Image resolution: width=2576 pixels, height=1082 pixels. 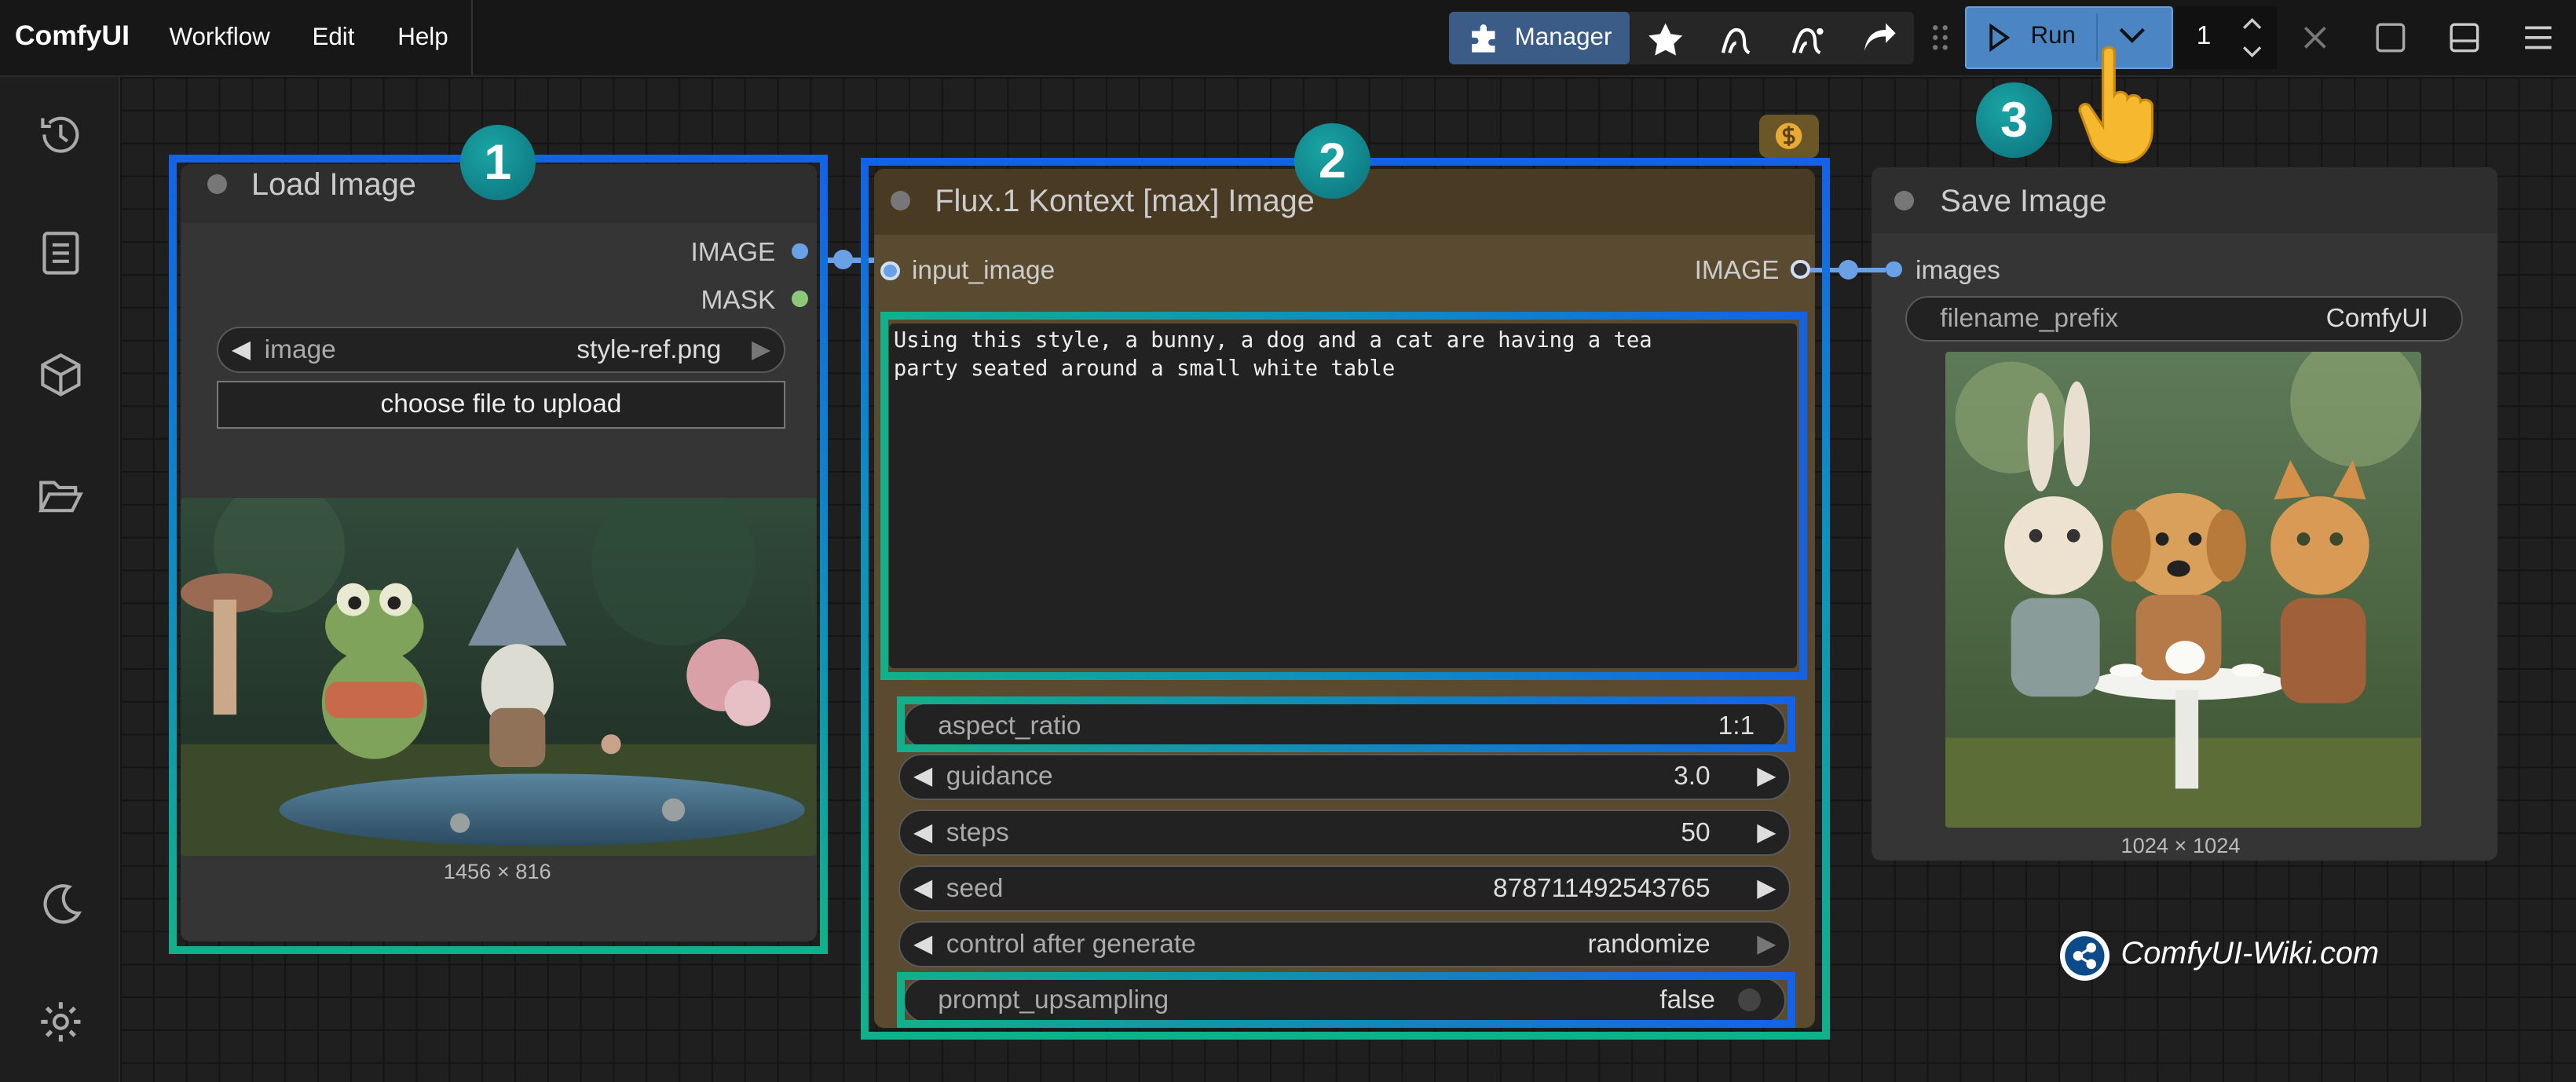 I want to click on collapse-dot-icon, so click(x=1904, y=200).